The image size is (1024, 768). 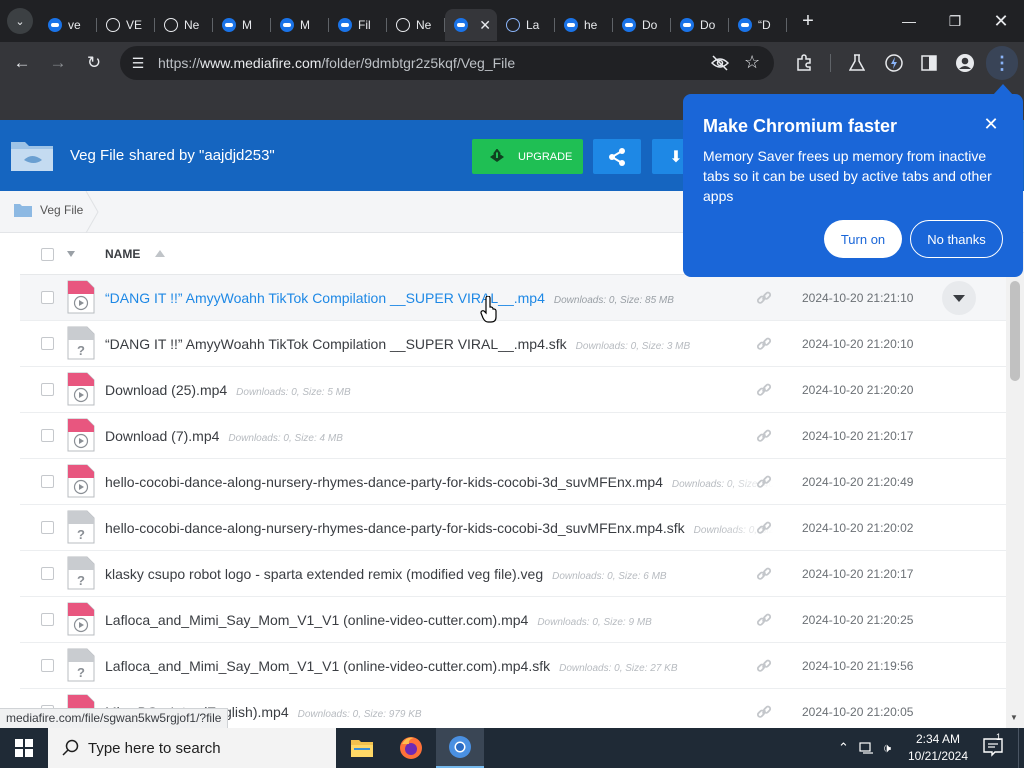 I want to click on upgrade-button: UPGRADE, so click(x=527, y=156).